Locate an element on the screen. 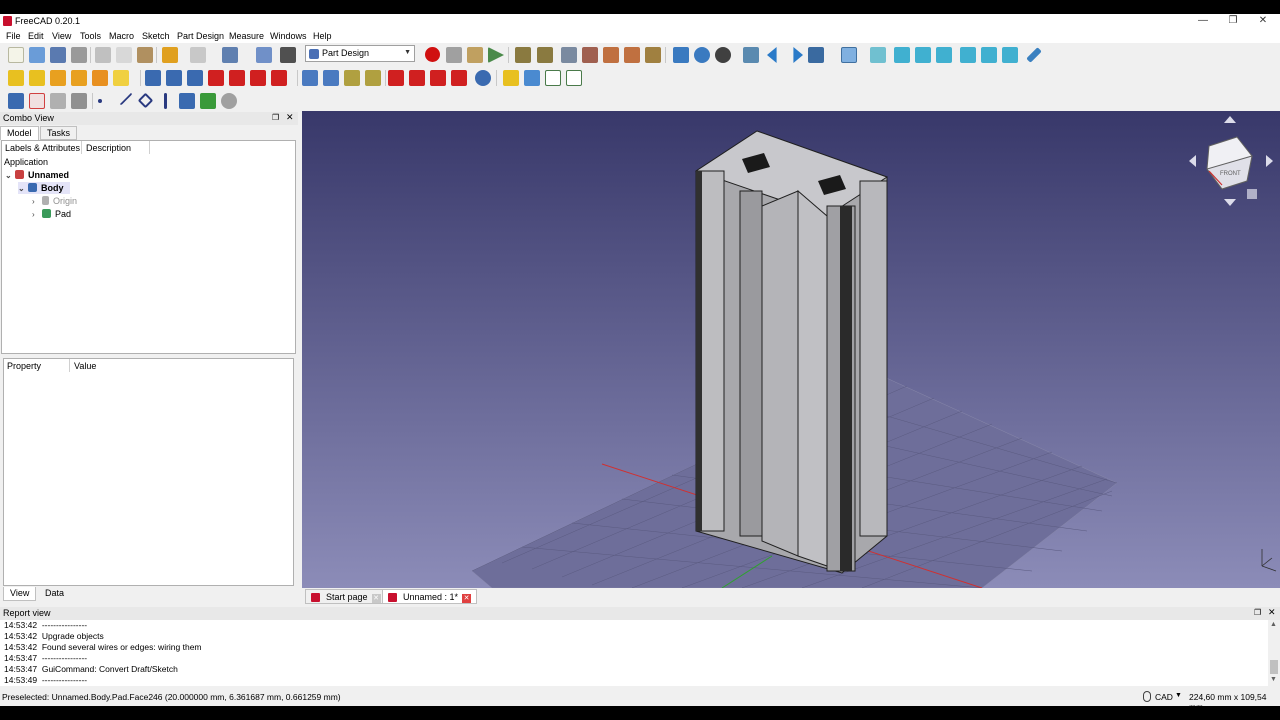  tree-item-origin: › Origin is located at coordinates (54, 201).